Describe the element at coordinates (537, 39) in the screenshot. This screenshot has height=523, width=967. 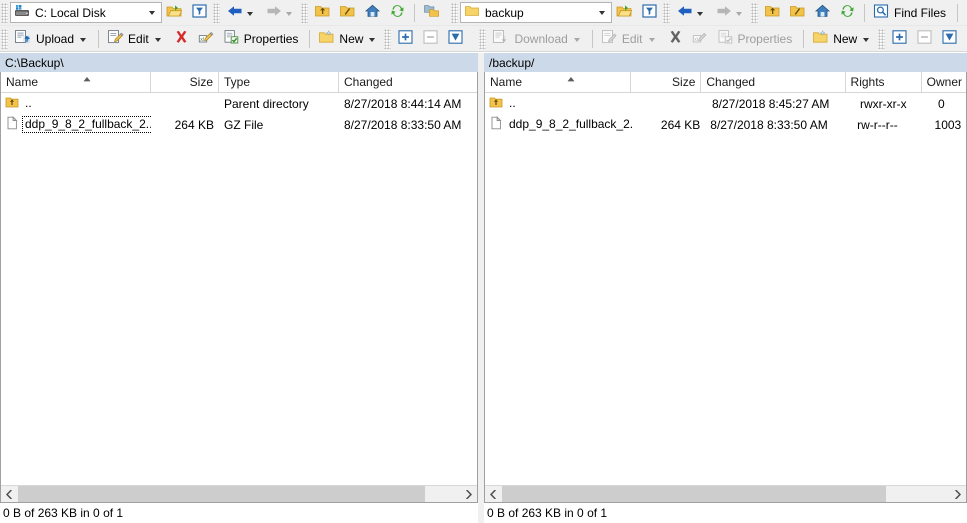
I see `download-button: Download` at that location.